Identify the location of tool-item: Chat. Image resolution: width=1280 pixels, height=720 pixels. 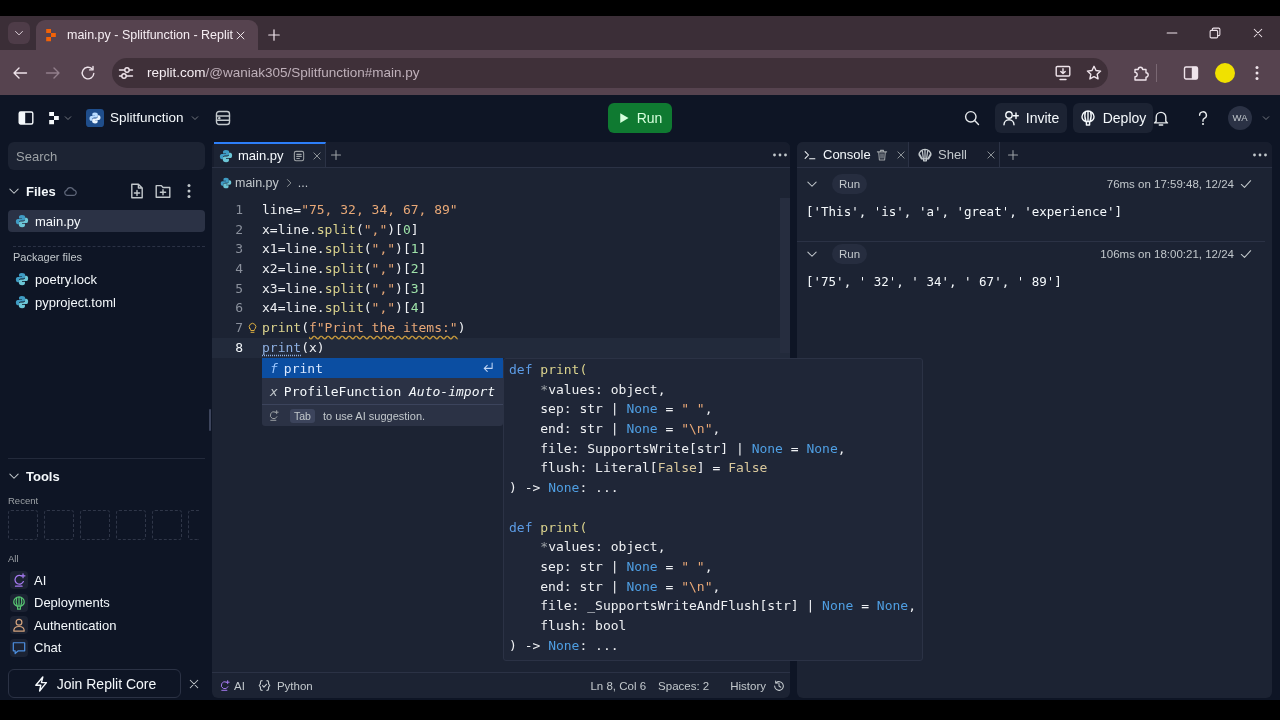
(106, 647).